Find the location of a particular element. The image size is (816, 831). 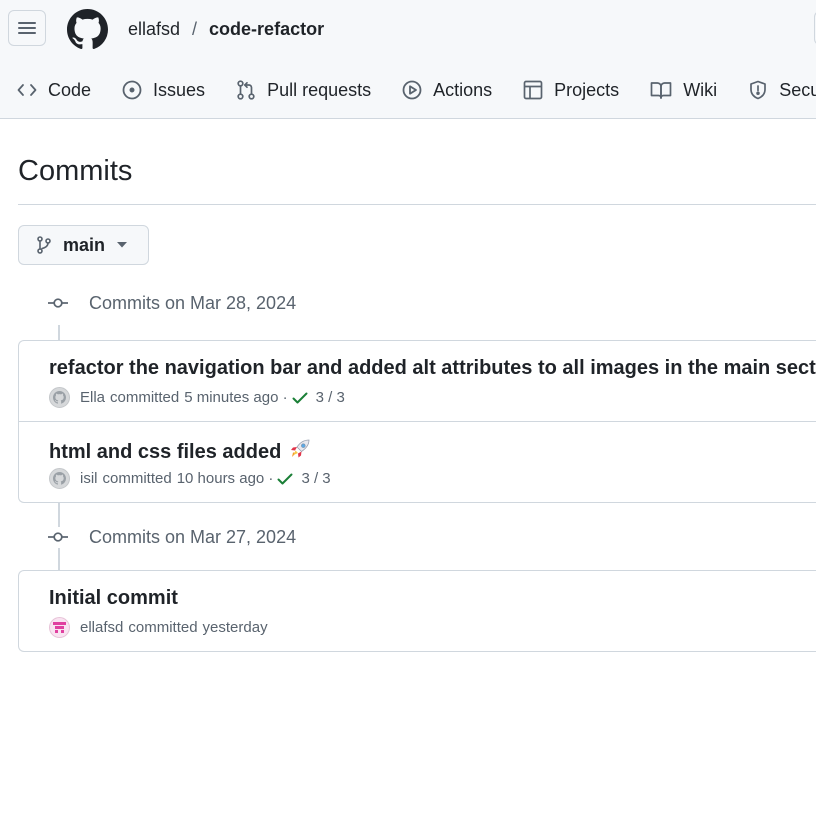

github-logo-icon is located at coordinates (87, 29).